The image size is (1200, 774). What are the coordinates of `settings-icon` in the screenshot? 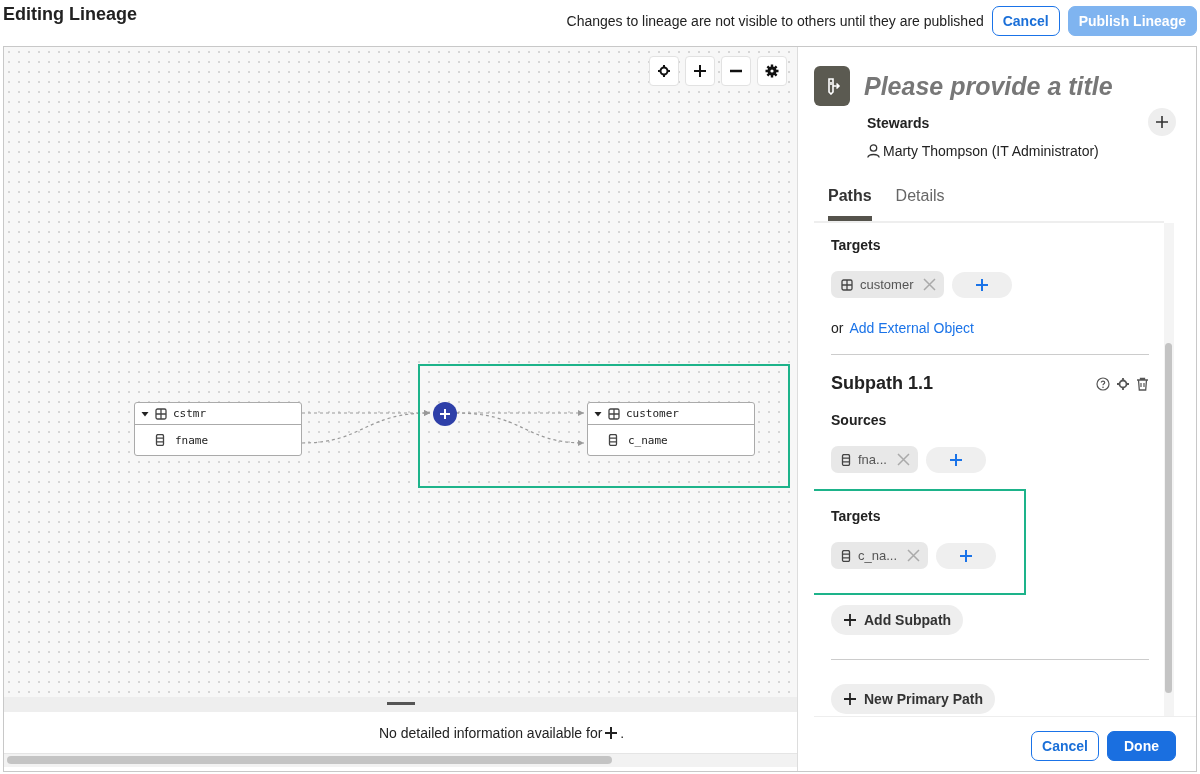 It's located at (772, 71).